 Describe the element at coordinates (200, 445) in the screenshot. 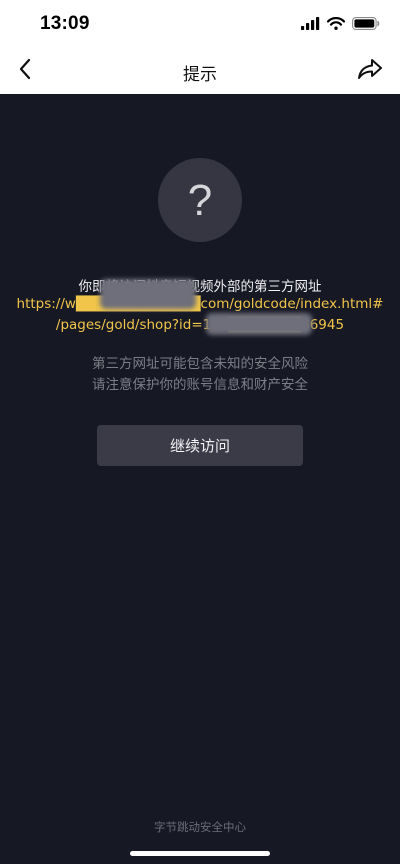

I see `continue-button: 继续访问` at that location.